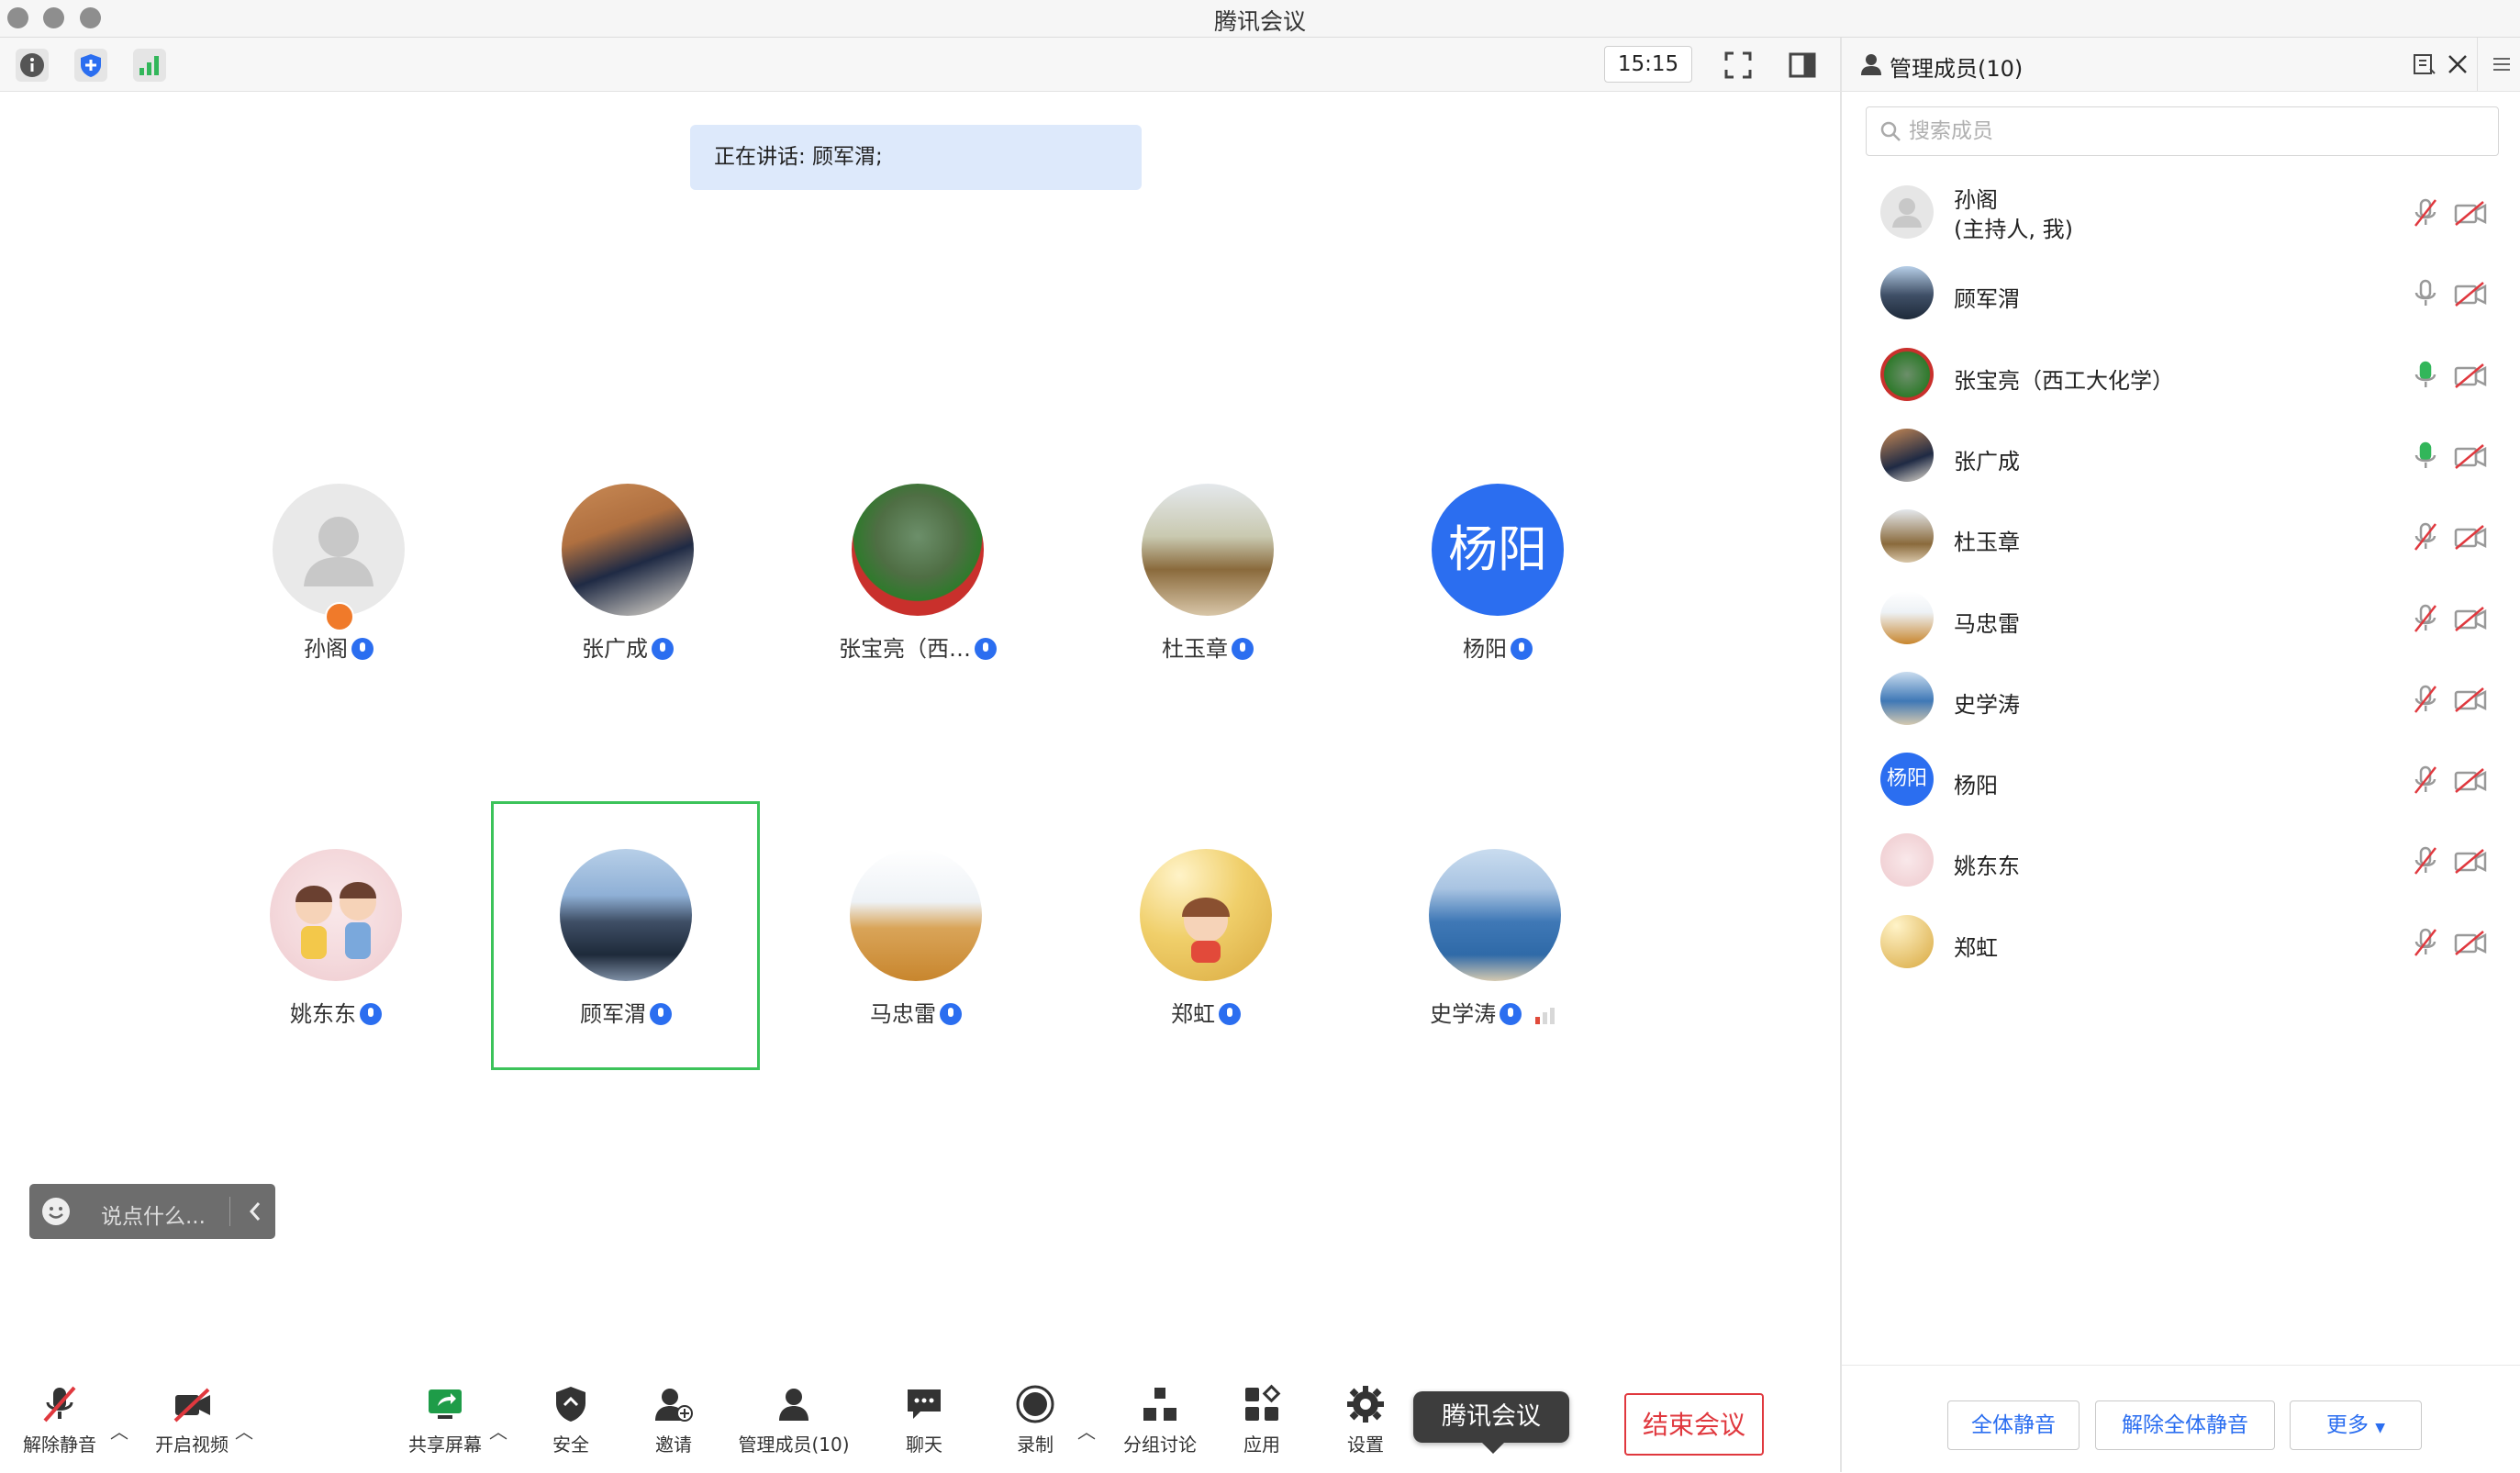 This screenshot has width=2520, height=1473. Describe the element at coordinates (2013, 1425) in the screenshot. I see `mute-all-button: 全体静音` at that location.